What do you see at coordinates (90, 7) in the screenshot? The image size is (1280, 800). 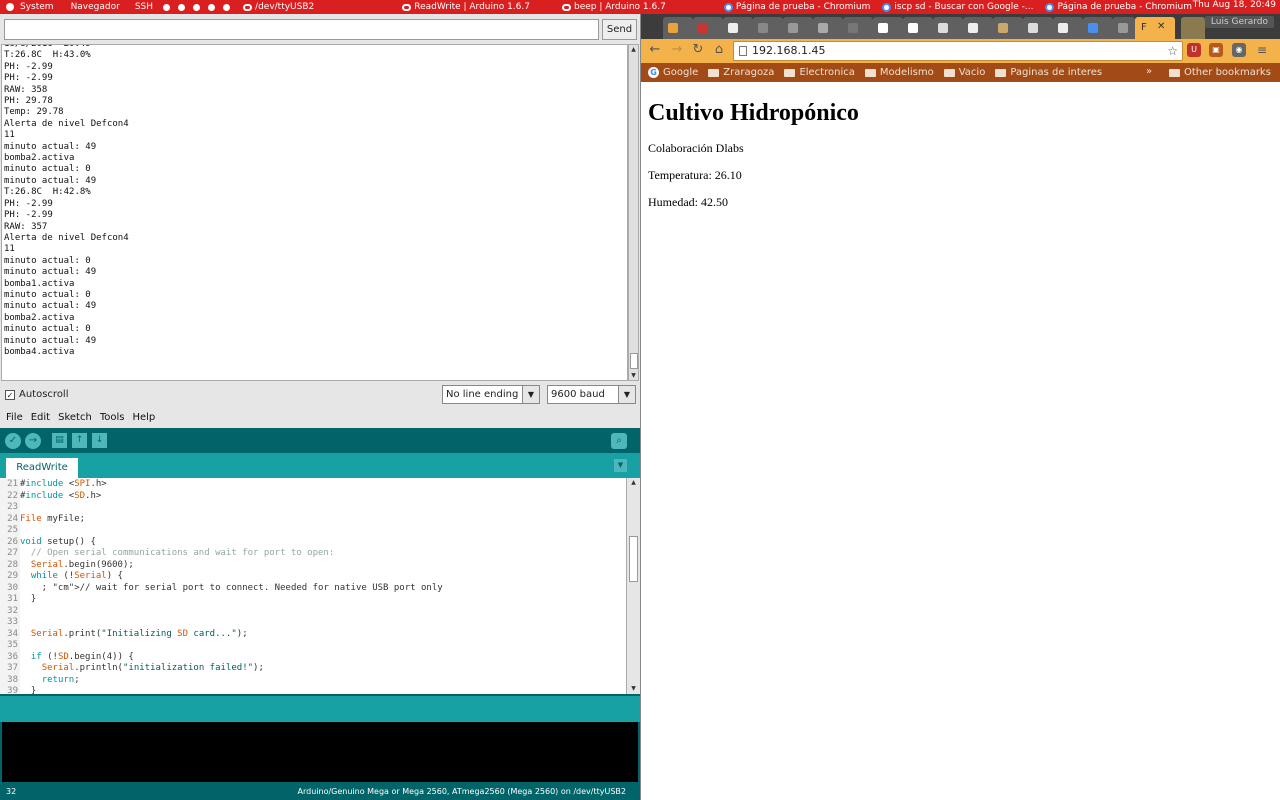 I see `navegador-launcher: Navegador` at bounding box center [90, 7].